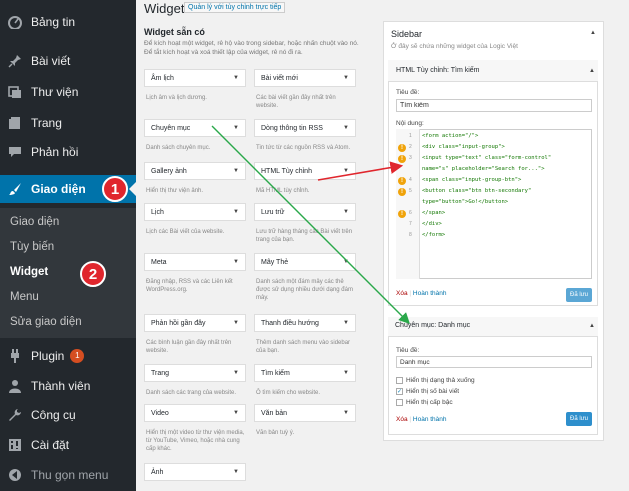  I want to click on widget-name: Bài viết mới, so click(279, 78).